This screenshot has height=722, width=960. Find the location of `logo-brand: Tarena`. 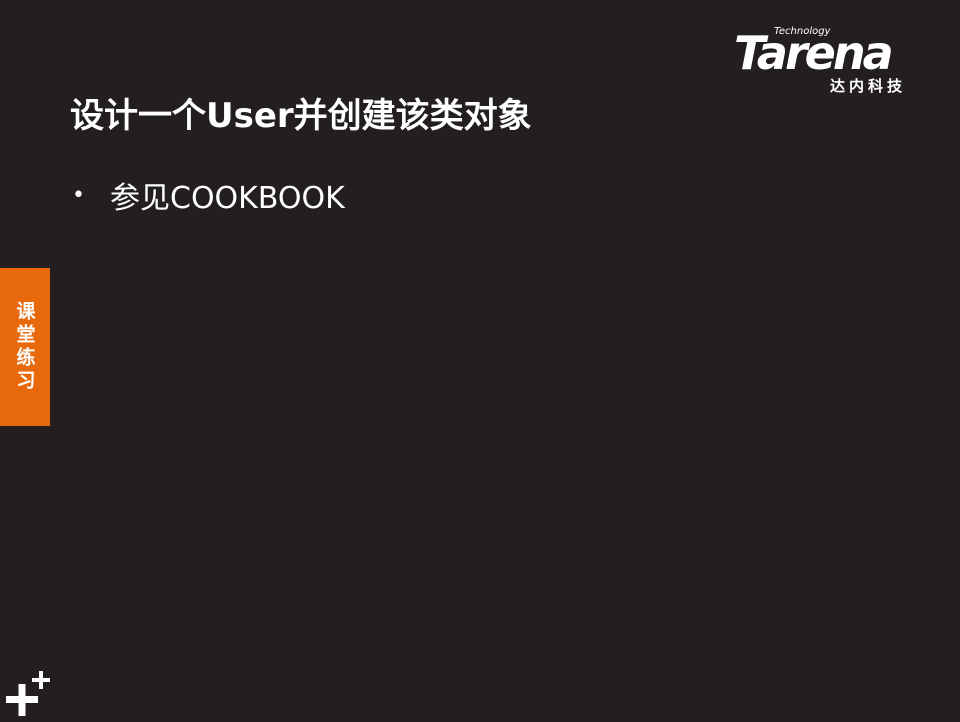

logo-brand: Tarena is located at coordinates (814, 53).